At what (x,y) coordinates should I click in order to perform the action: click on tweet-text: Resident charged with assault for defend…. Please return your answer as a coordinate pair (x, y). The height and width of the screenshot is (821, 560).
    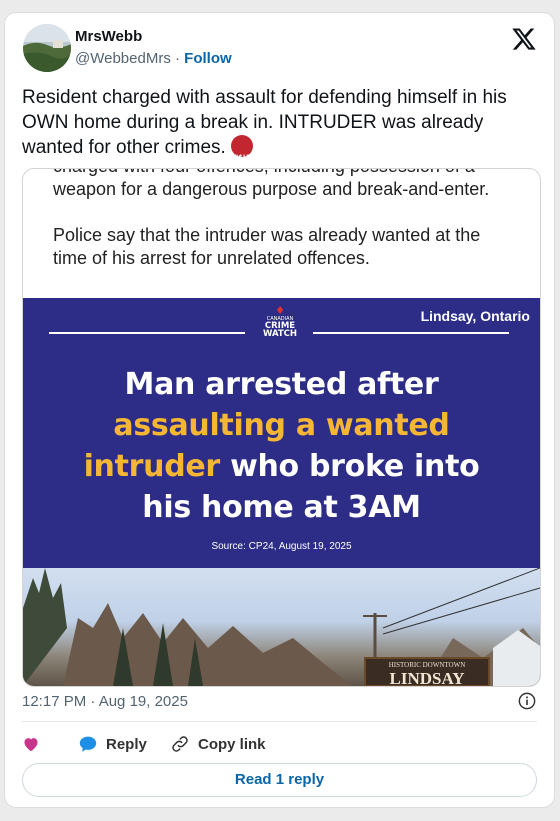
    Looking at the image, I should click on (282, 123).